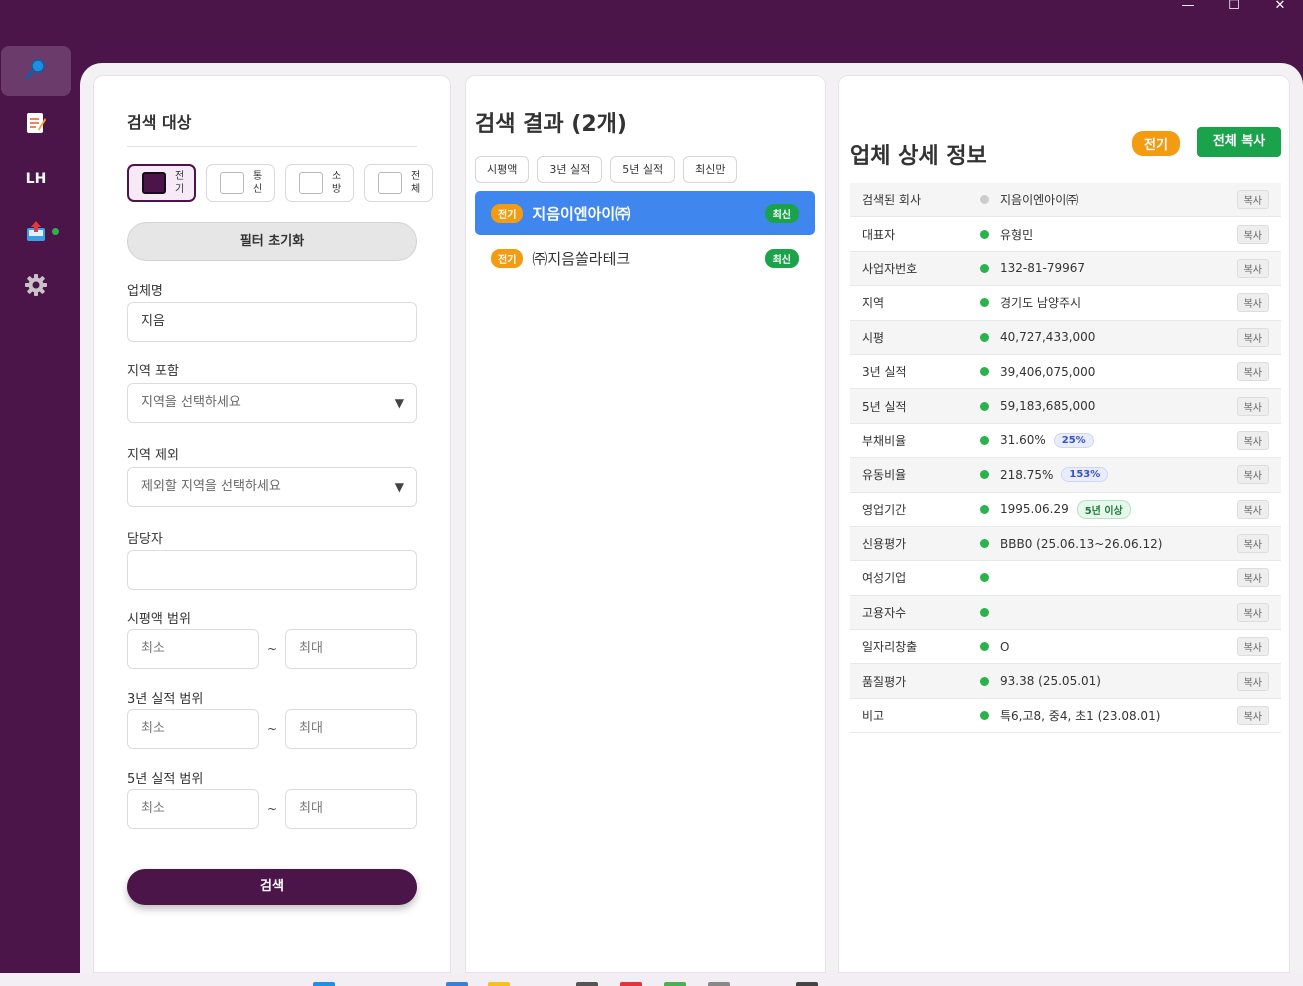 The height and width of the screenshot is (986, 1303). I want to click on sidebar-item-lh-label: LH, so click(36, 179).